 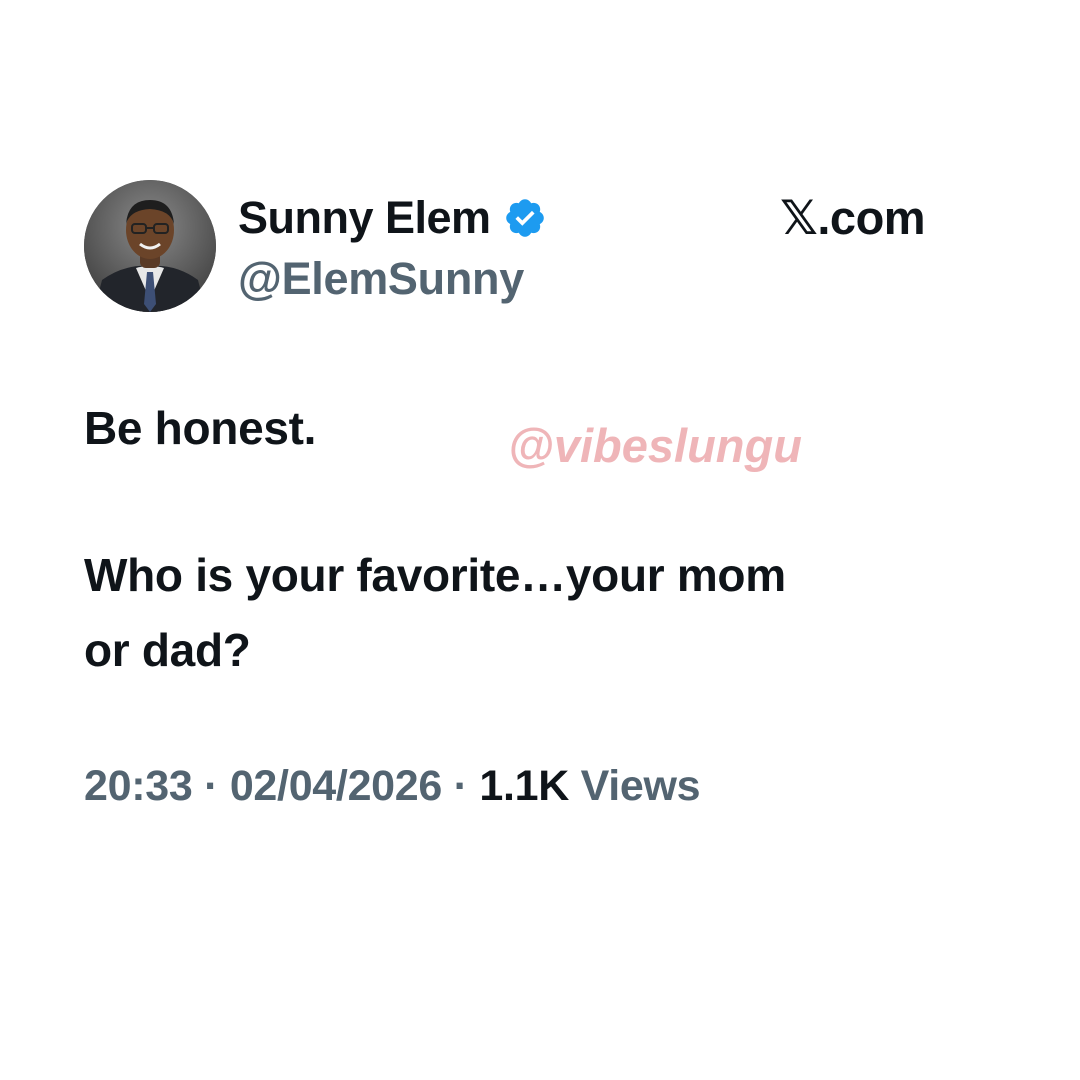 I want to click on watermark: @vibeslungu, so click(x=655, y=445).